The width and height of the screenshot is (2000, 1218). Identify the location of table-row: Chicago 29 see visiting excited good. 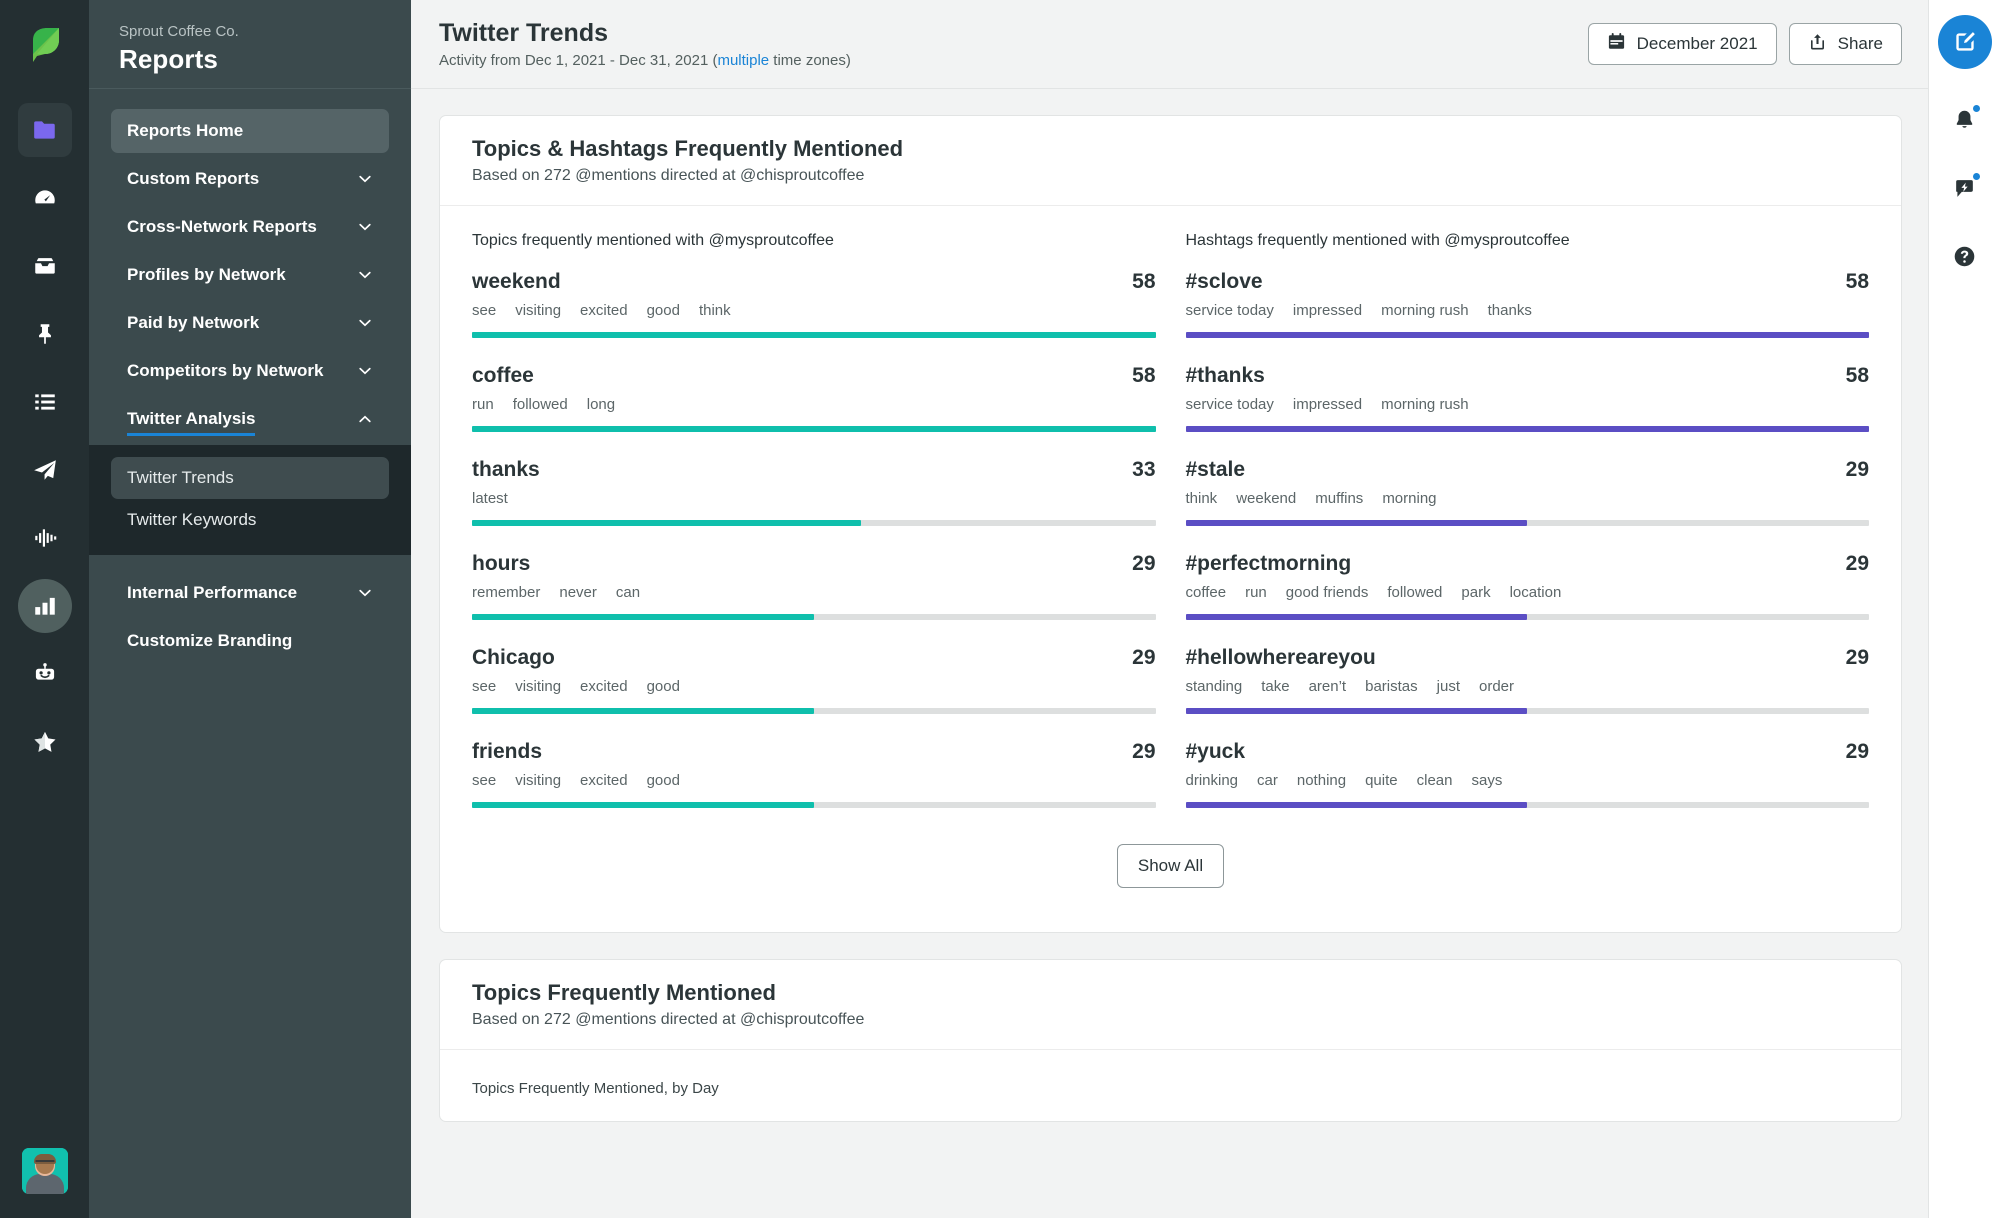
(814, 693).